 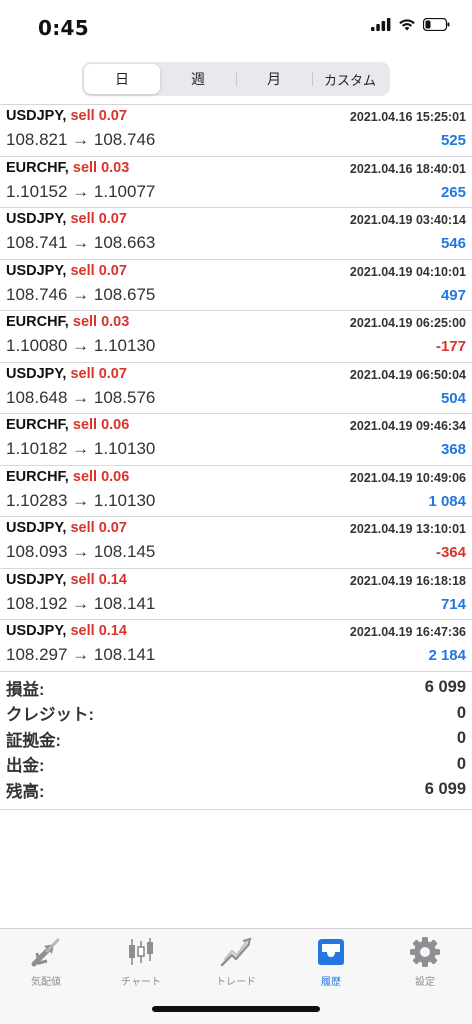 I want to click on trade-prices: 1.10080 → 1.10130, so click(x=81, y=345).